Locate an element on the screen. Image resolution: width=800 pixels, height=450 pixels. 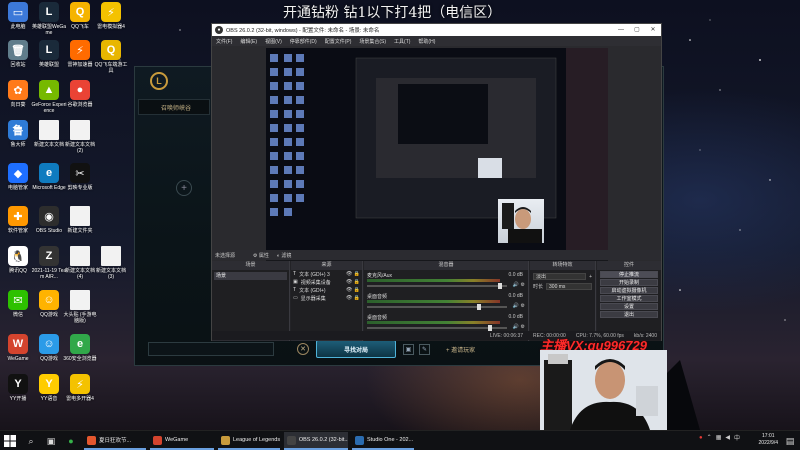
source-item: ▣ 视频采集设备 👁 🔒 is located at coordinates (326, 282).